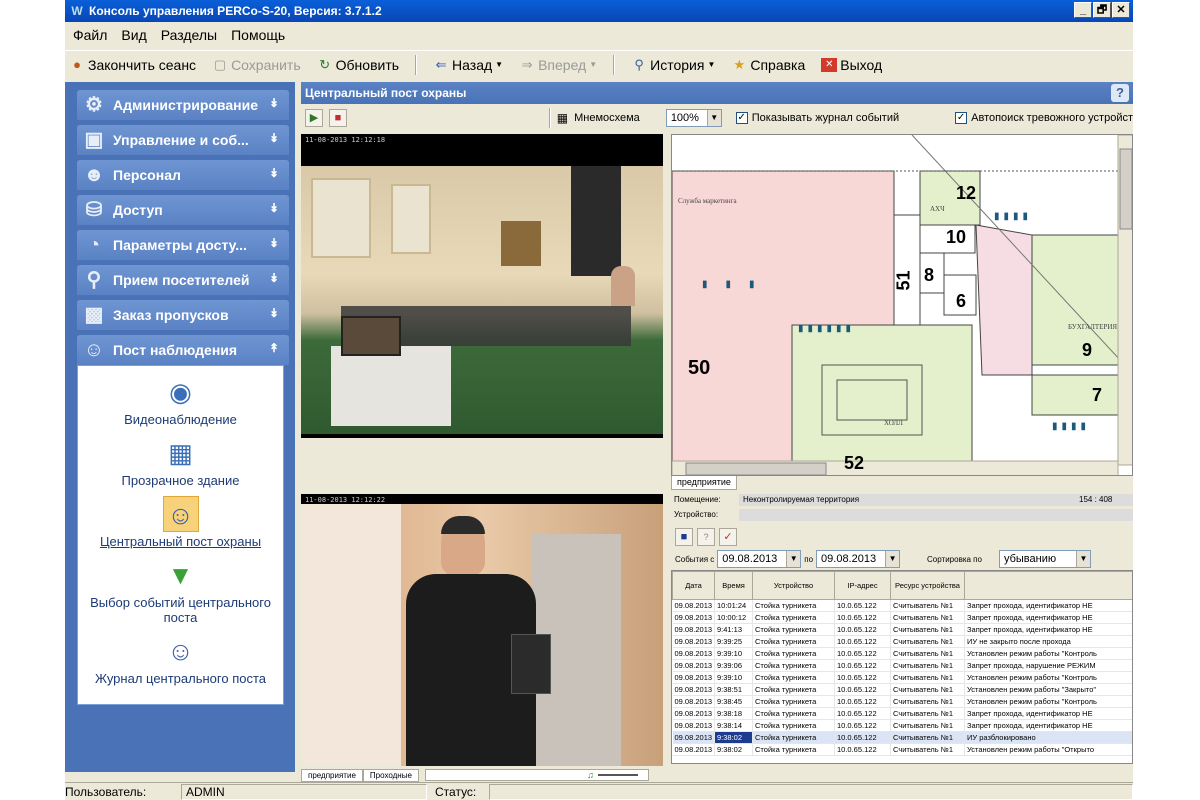  Describe the element at coordinates (733, 585) in the screenshot. I see `column-header: Время` at that location.